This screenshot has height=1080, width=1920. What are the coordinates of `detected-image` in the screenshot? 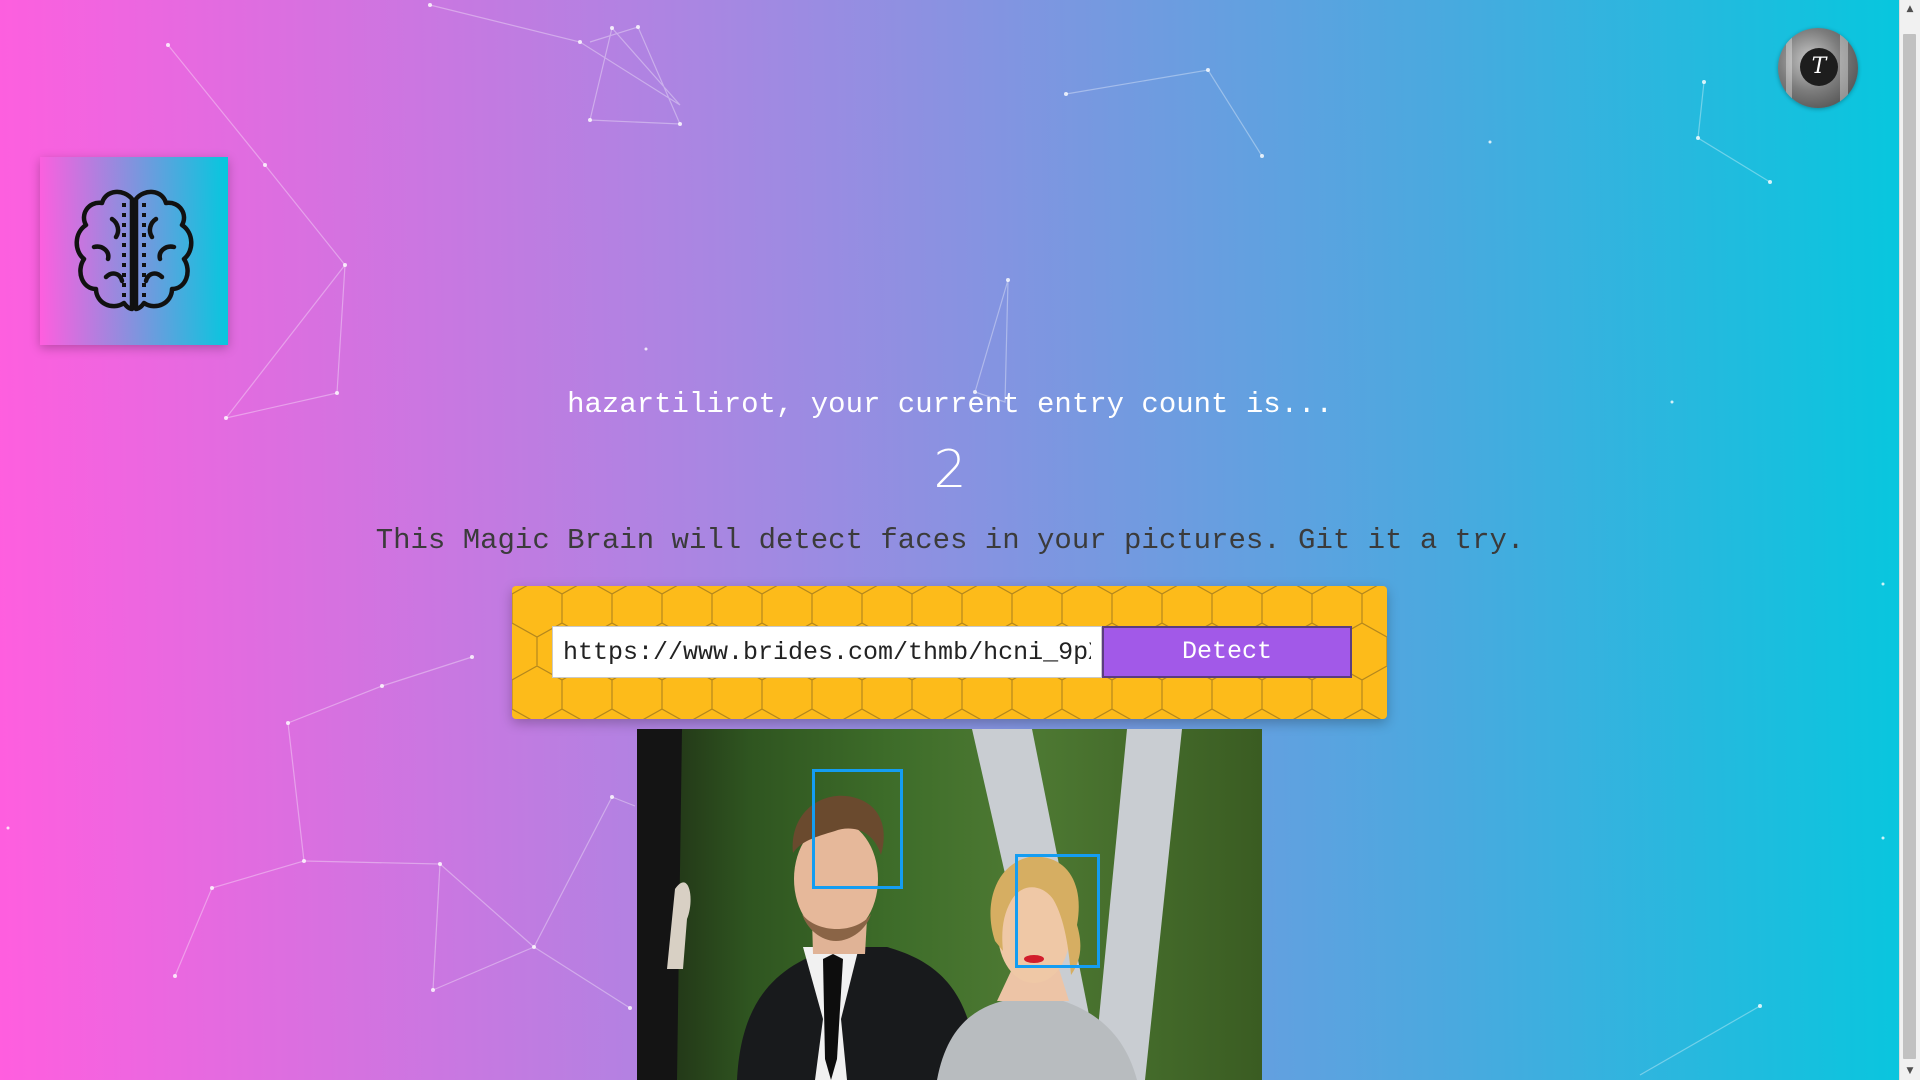 It's located at (949, 904).